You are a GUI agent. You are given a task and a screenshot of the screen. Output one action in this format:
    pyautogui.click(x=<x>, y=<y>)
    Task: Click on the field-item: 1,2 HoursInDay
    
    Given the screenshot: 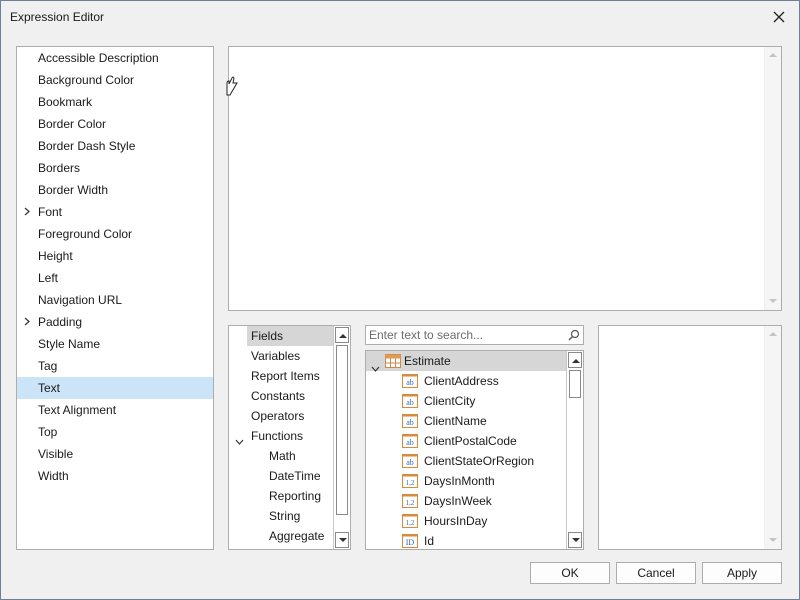 What is the action you would take?
    pyautogui.click(x=444, y=521)
    